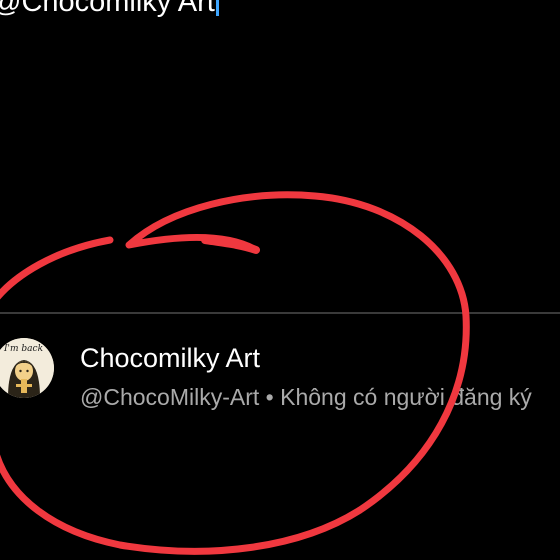 The height and width of the screenshot is (560, 560). I want to click on channel-meta: @ChocoMilky-Art • Không có người đăng ký, so click(316, 397).